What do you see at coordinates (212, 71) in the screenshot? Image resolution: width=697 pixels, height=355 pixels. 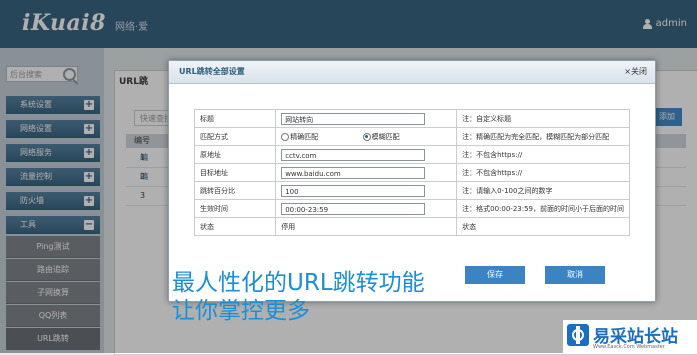 I see `dialog-title: URL跳转全部设置` at bounding box center [212, 71].